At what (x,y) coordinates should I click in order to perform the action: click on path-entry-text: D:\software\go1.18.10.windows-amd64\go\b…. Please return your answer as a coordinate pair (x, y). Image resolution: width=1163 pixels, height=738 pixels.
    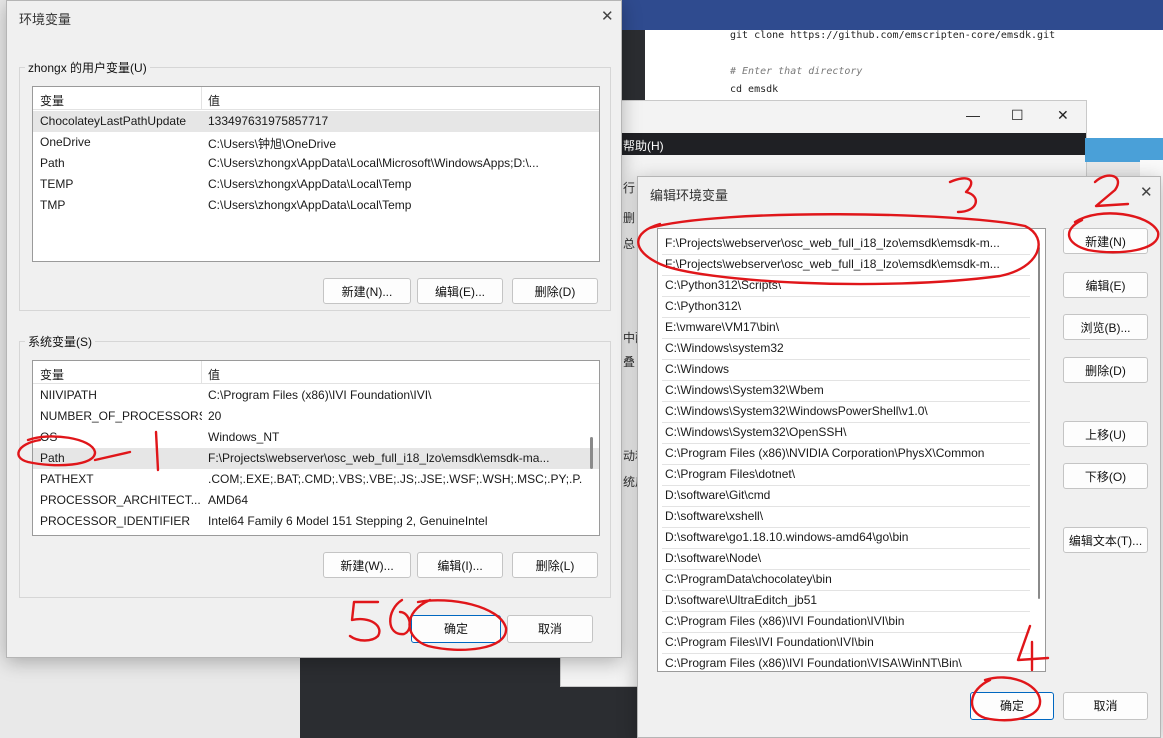
    Looking at the image, I should click on (787, 537).